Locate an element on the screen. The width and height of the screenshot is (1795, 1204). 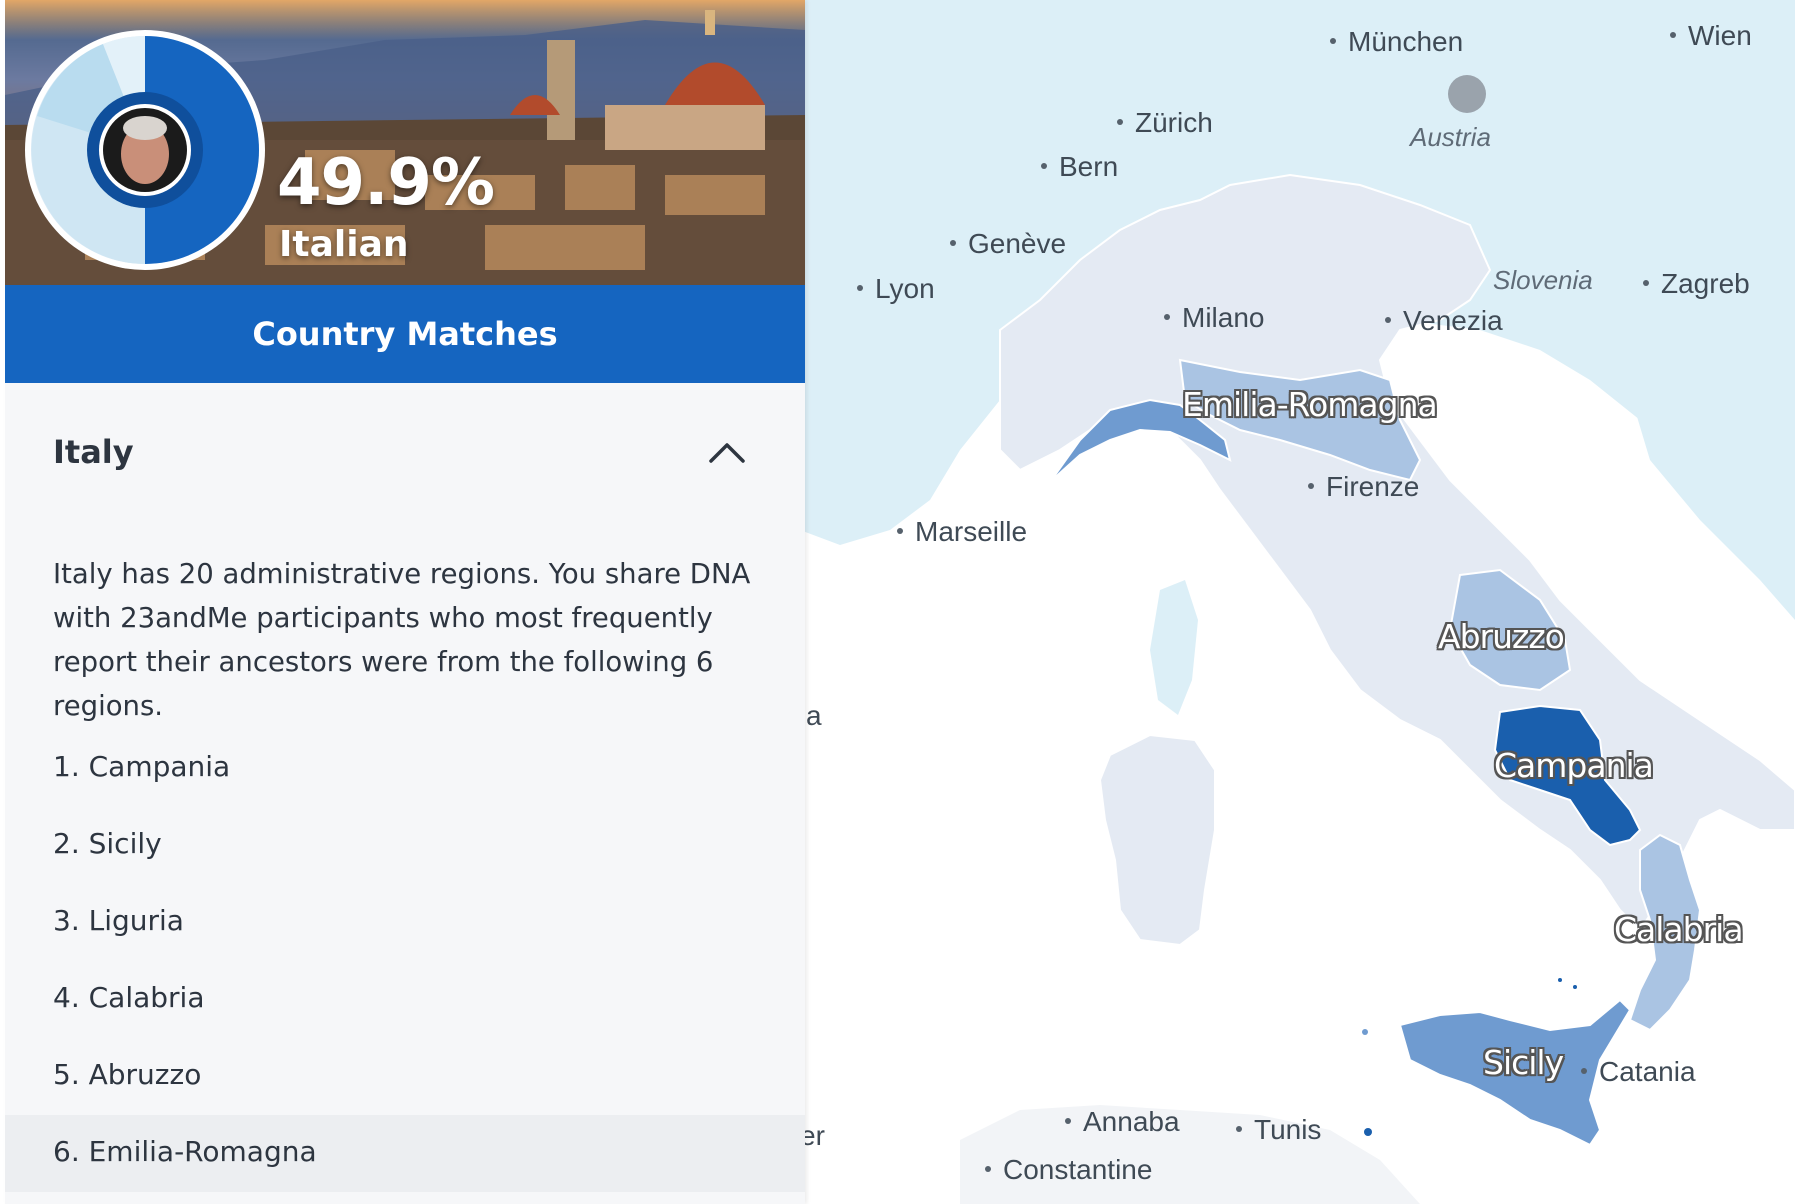
region-list-label: 3. Liguria is located at coordinates (118, 920).